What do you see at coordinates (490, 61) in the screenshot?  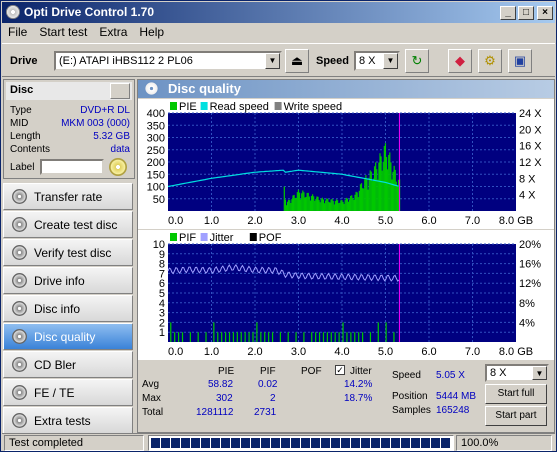 I see `settings-button: ⚙` at bounding box center [490, 61].